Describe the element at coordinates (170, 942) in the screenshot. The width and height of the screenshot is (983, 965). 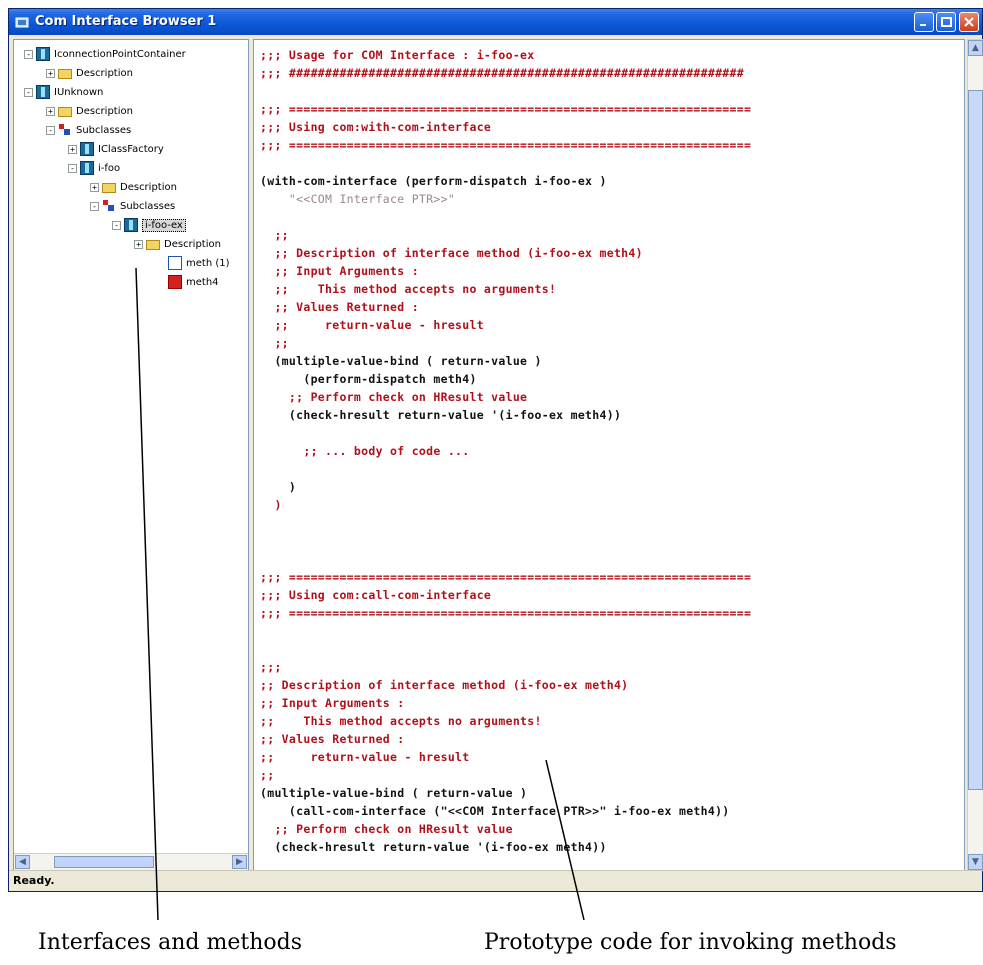
I see `caption-left: Interfaces and methods` at that location.